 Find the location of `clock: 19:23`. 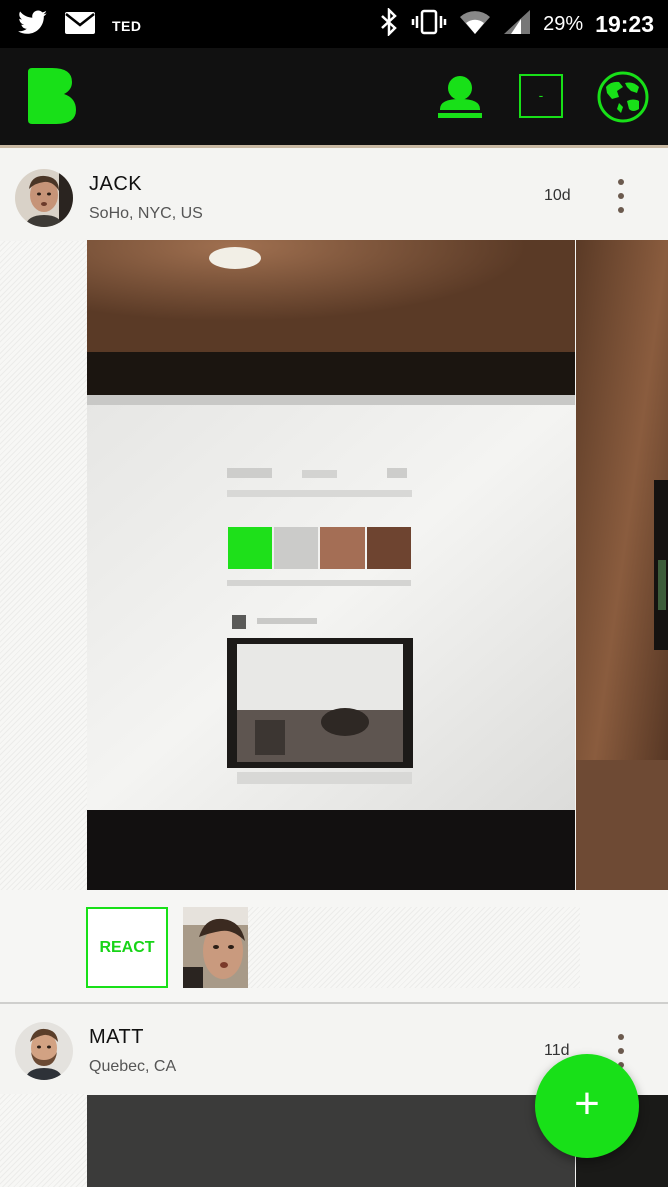

clock: 19:23 is located at coordinates (624, 24).